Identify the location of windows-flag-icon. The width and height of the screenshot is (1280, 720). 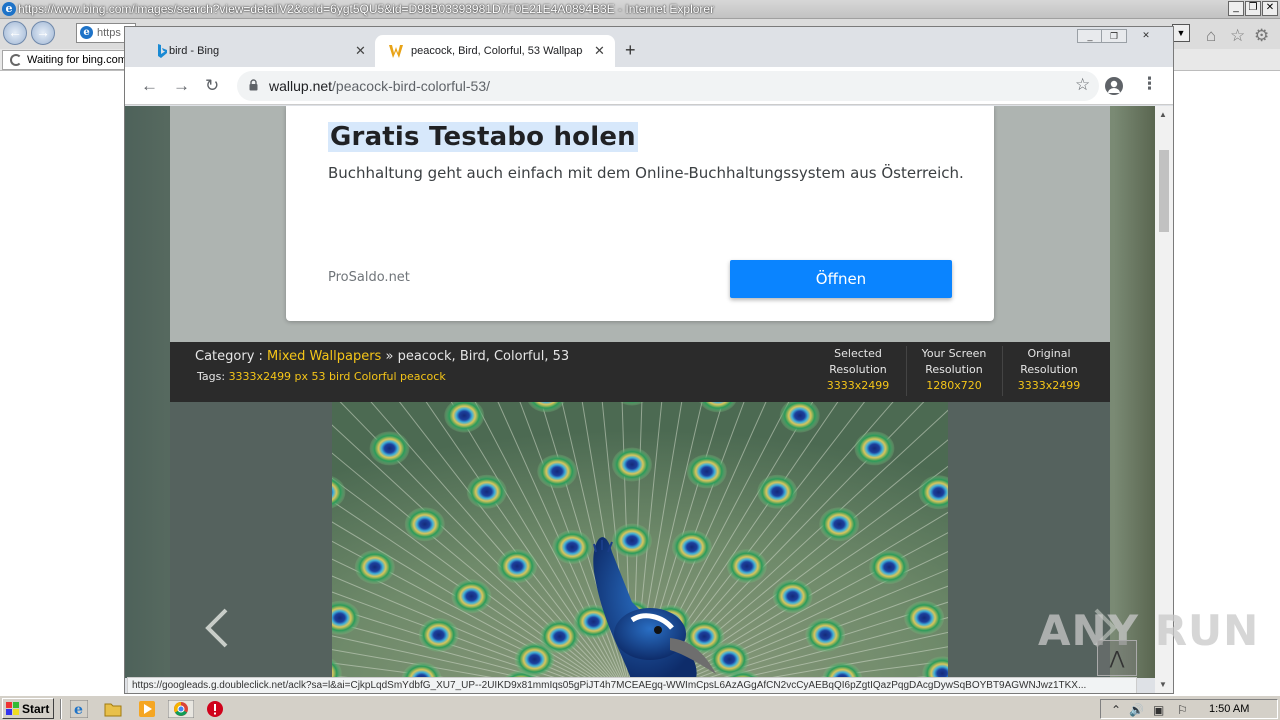
(12, 708).